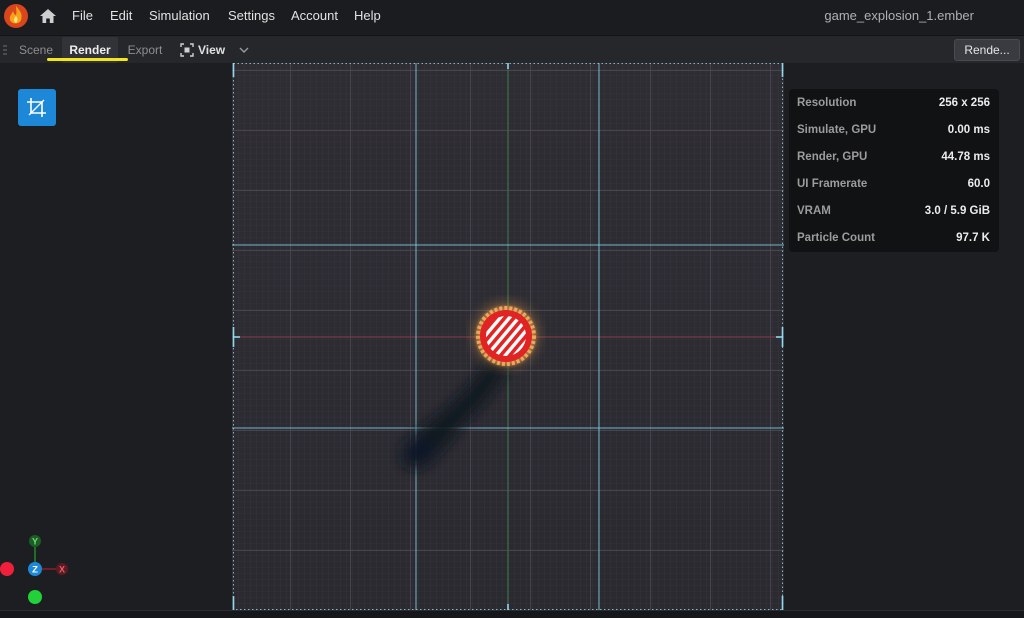 The width and height of the screenshot is (1024, 618). What do you see at coordinates (899, 15) in the screenshot?
I see `document-title: game_explosion_1.ember` at bounding box center [899, 15].